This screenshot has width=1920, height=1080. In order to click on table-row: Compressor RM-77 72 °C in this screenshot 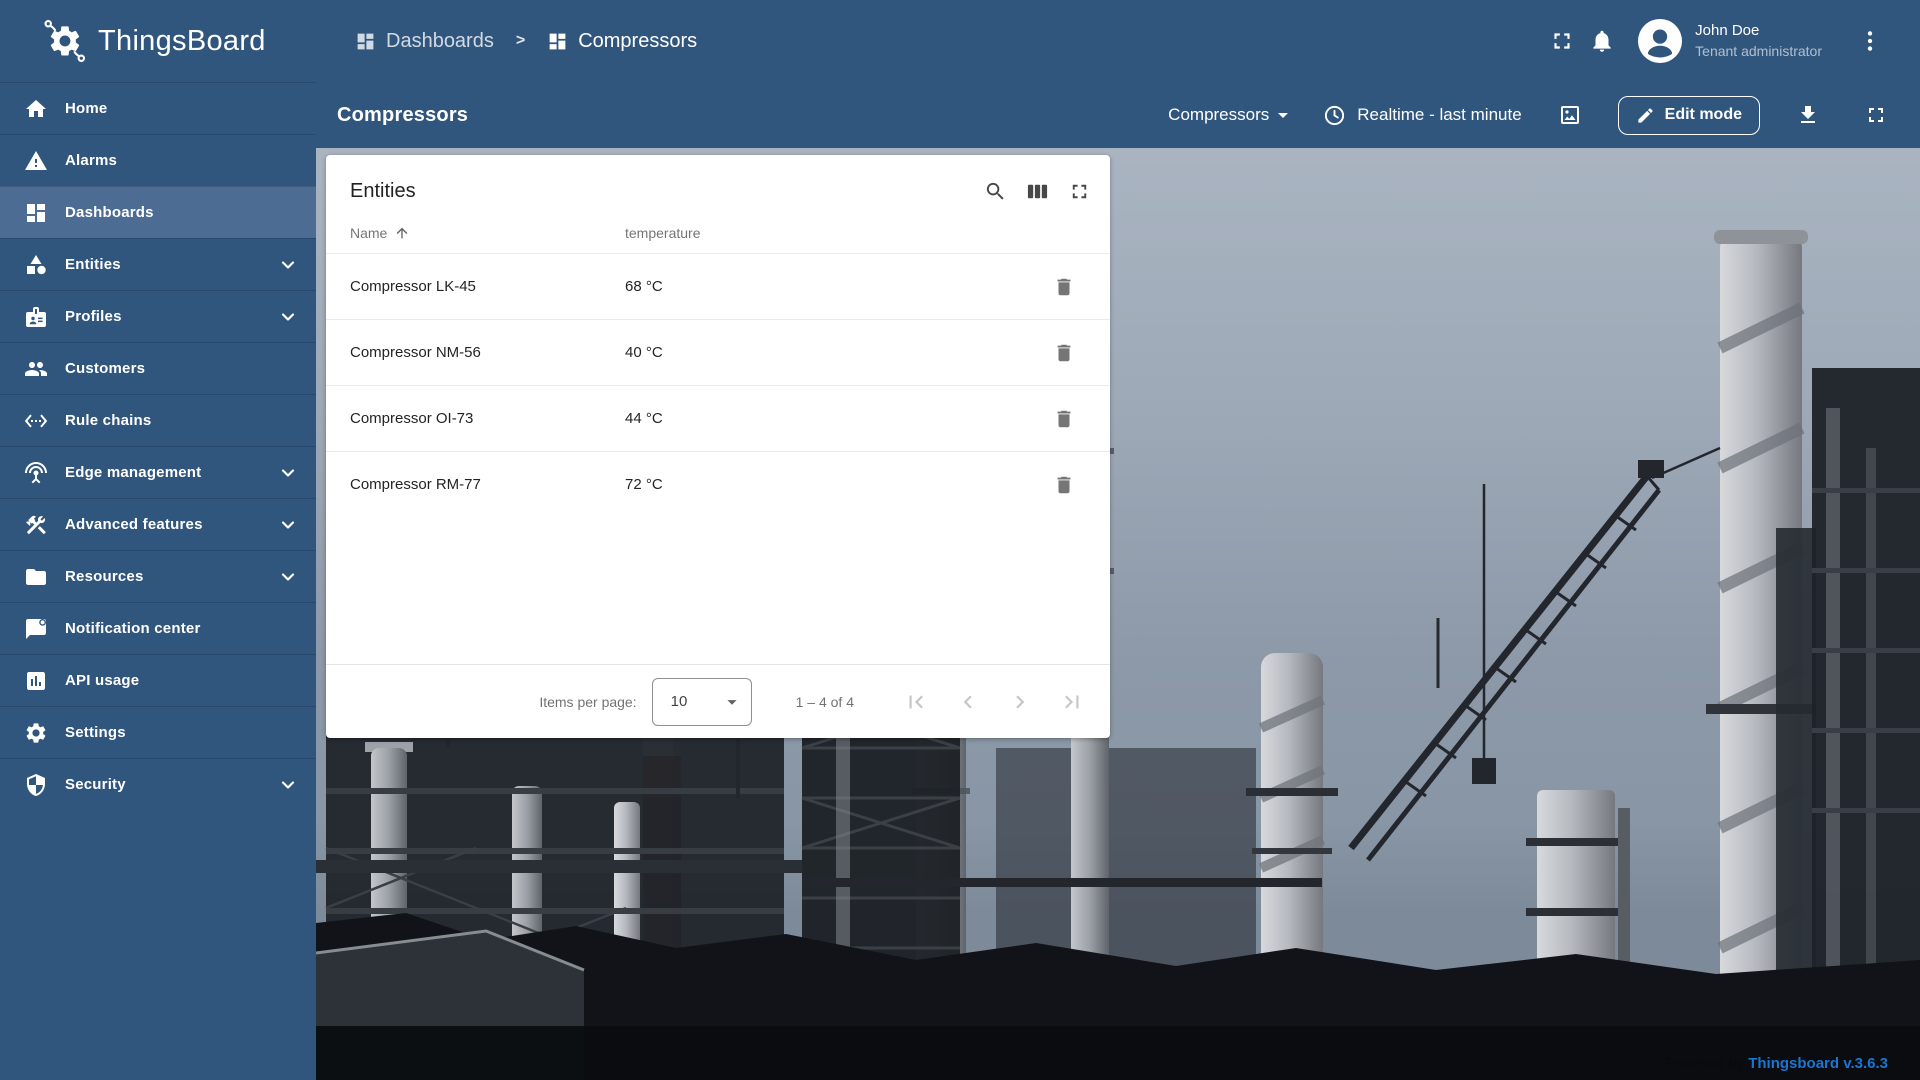, I will do `click(718, 484)`.